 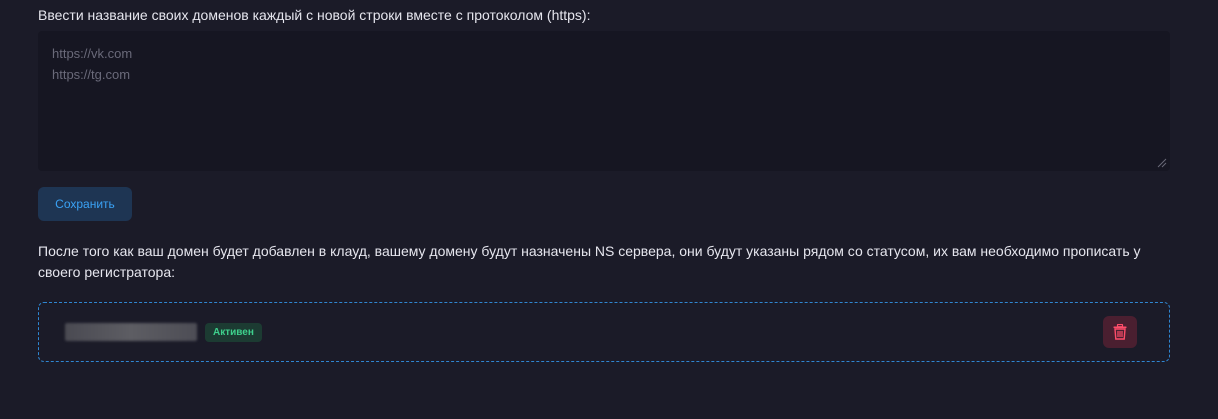 What do you see at coordinates (233, 332) in the screenshot?
I see `status-badge: Активен` at bounding box center [233, 332].